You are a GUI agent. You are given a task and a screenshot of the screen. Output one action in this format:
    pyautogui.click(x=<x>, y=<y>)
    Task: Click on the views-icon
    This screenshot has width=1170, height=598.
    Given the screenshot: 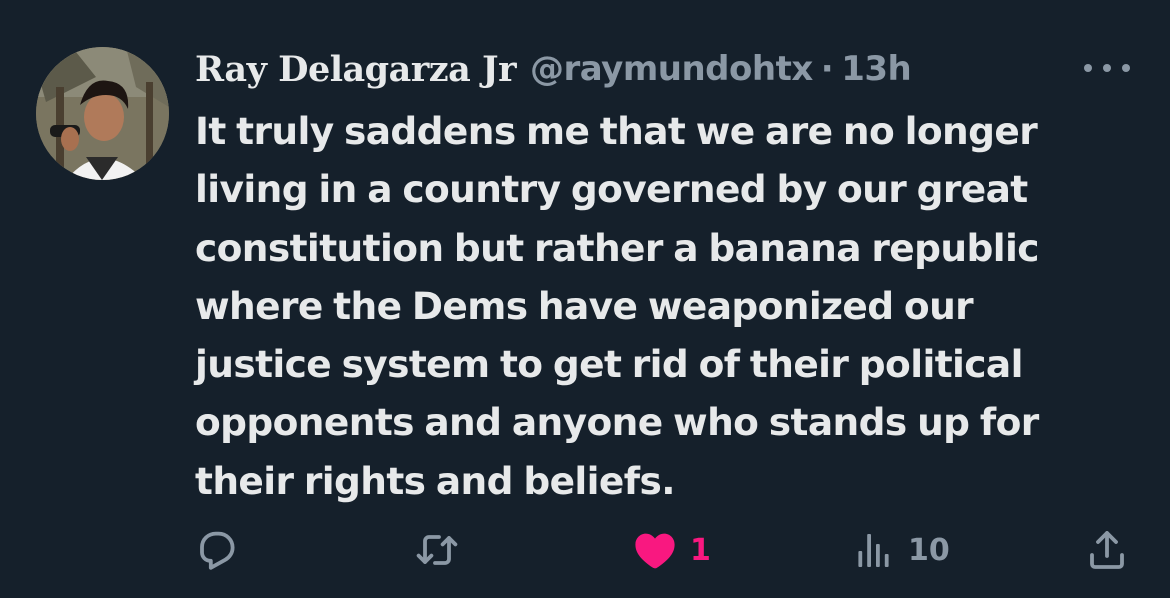 What is the action you would take?
    pyautogui.click(x=873, y=550)
    